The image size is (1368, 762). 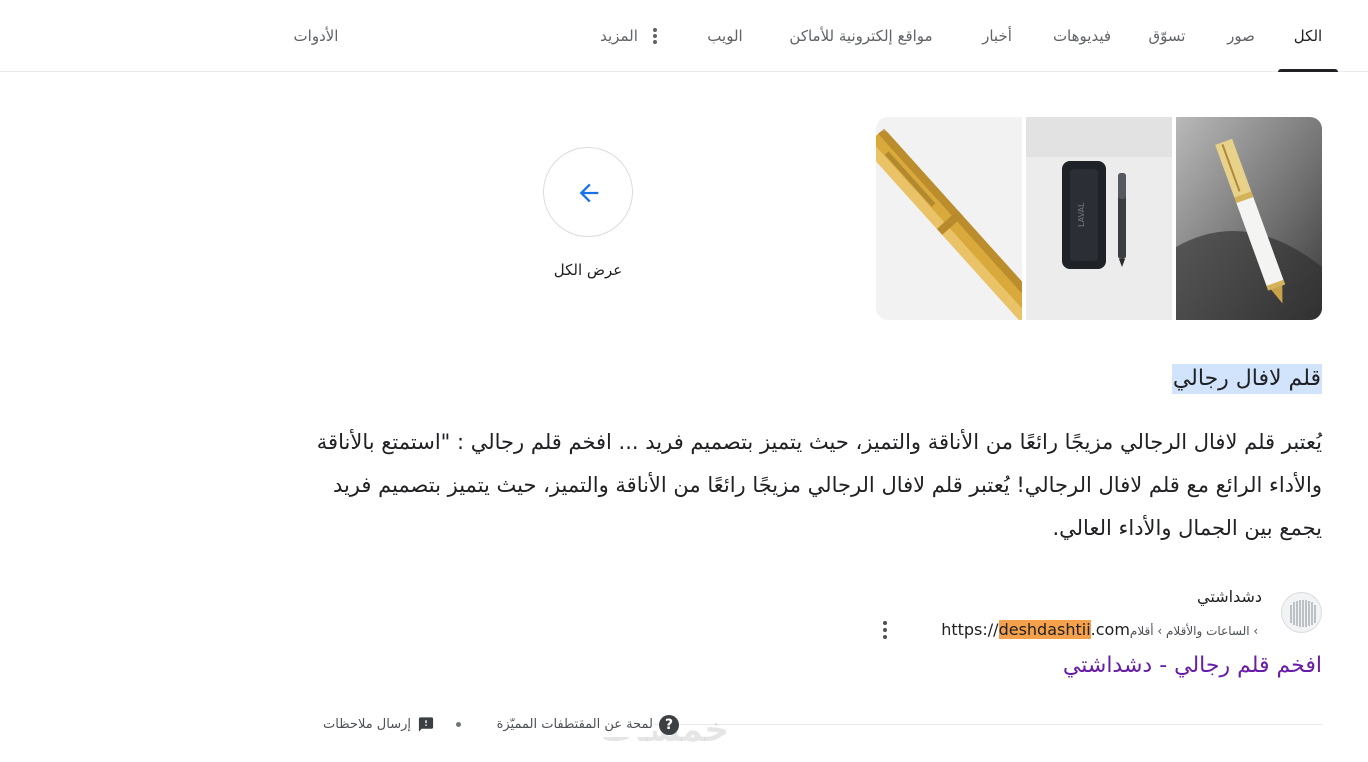 What do you see at coordinates (1246, 379) in the screenshot?
I see `featured-snippet-title: قلم لافال رجالي` at bounding box center [1246, 379].